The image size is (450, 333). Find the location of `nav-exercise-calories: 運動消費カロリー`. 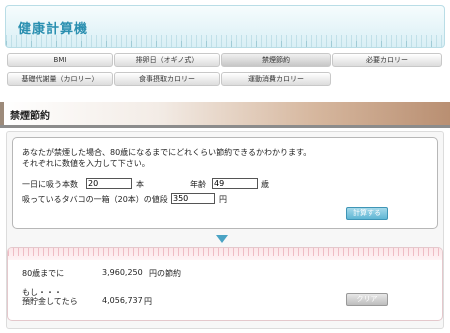

nav-exercise-calories: 運動消費カロリー is located at coordinates (276, 79).